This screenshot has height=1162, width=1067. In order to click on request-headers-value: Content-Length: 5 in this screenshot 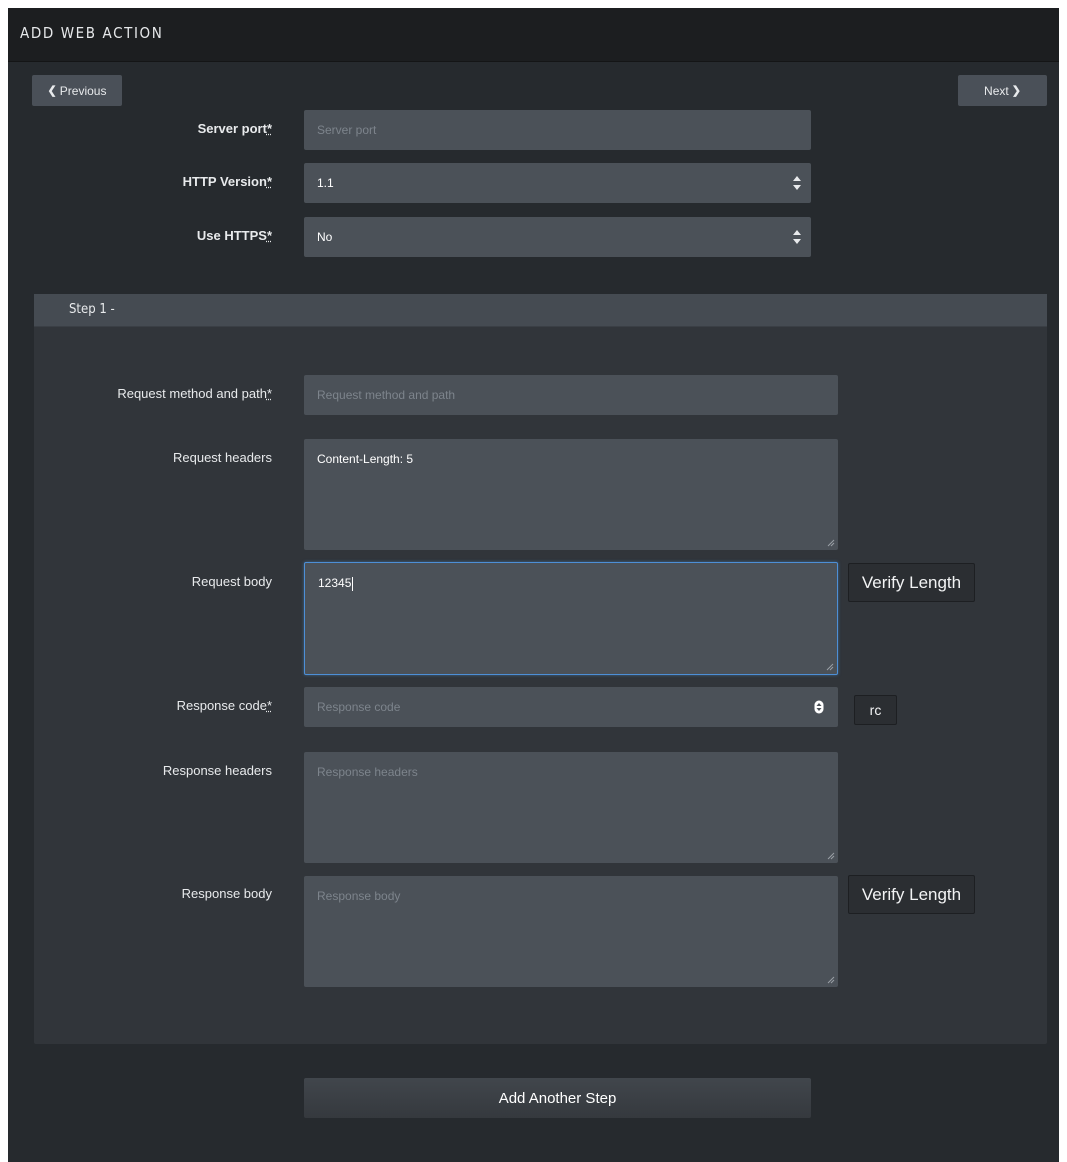, I will do `click(365, 459)`.